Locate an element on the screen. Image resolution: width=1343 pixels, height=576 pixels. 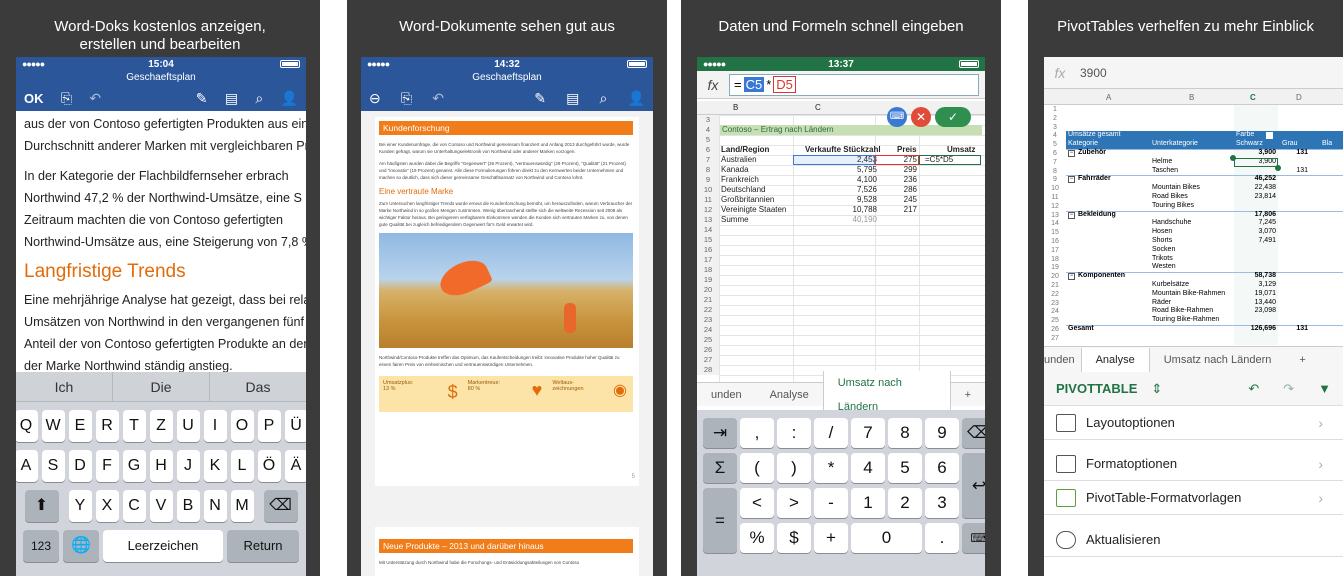
tab-kunden-4: unden is located at coordinates (1062, 360).